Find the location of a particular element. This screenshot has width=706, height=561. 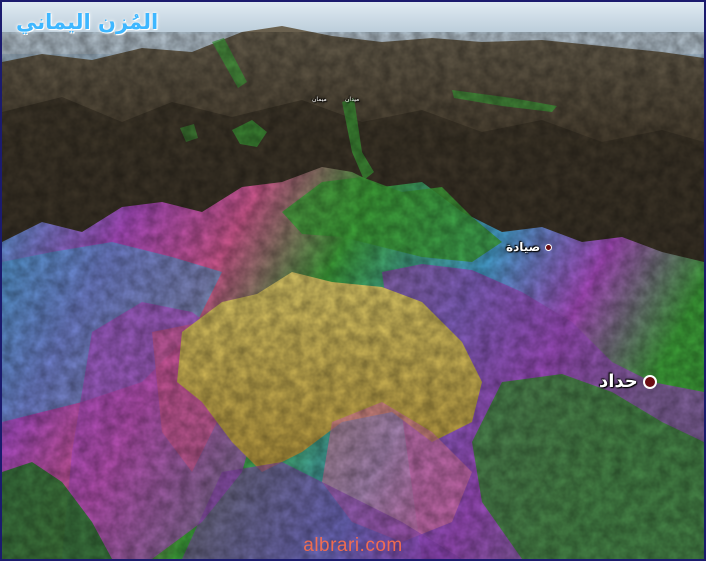

place-marker-haddad: حداد is located at coordinates (628, 381).